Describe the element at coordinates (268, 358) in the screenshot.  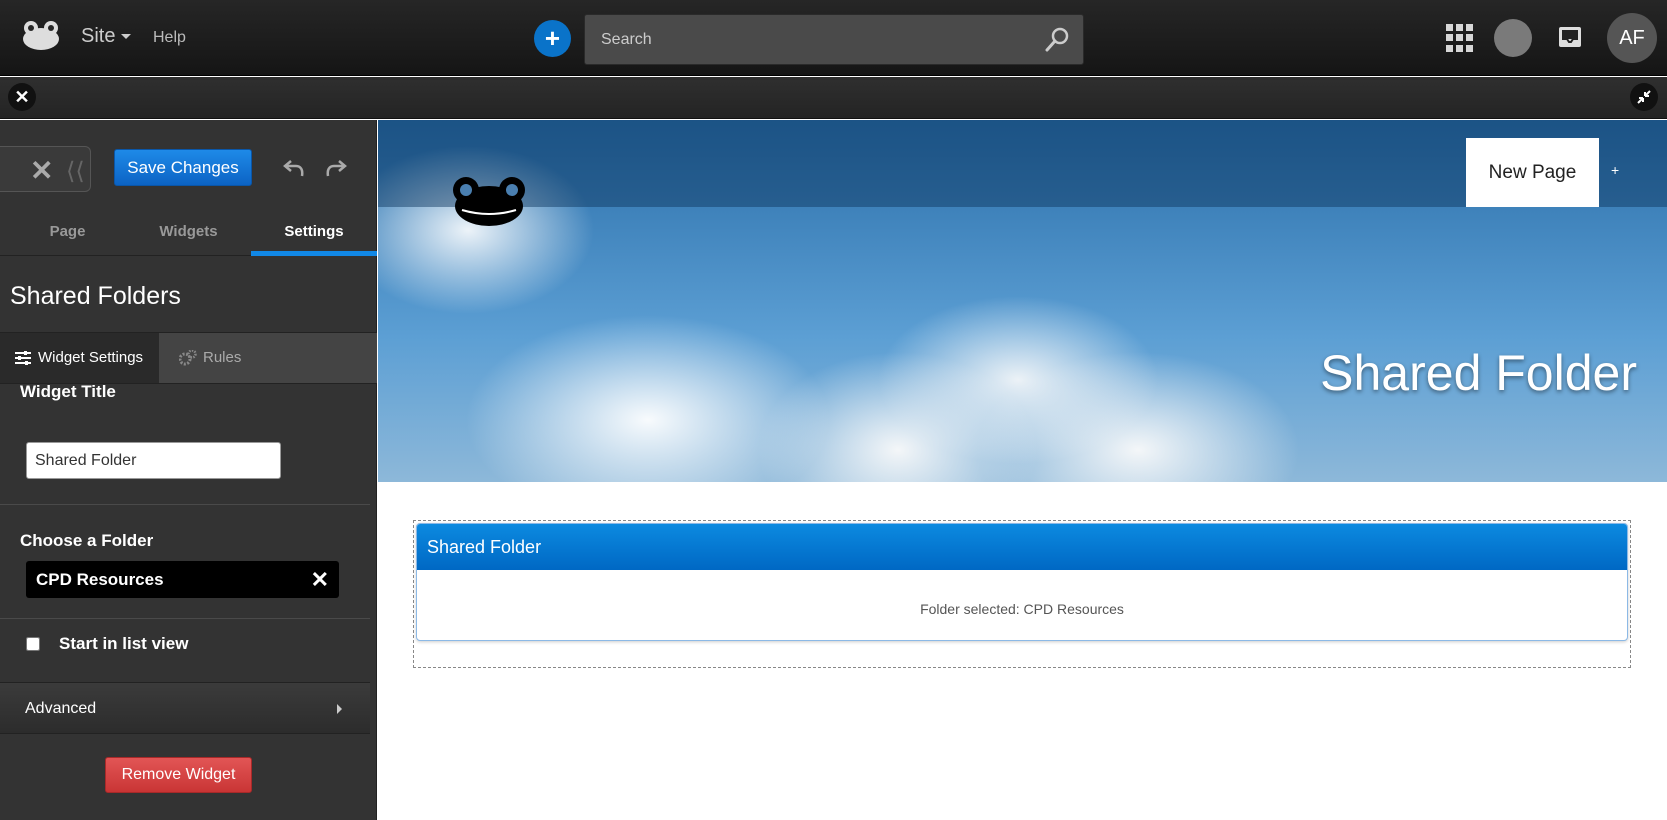
I see `subtab-rules: Rules` at that location.